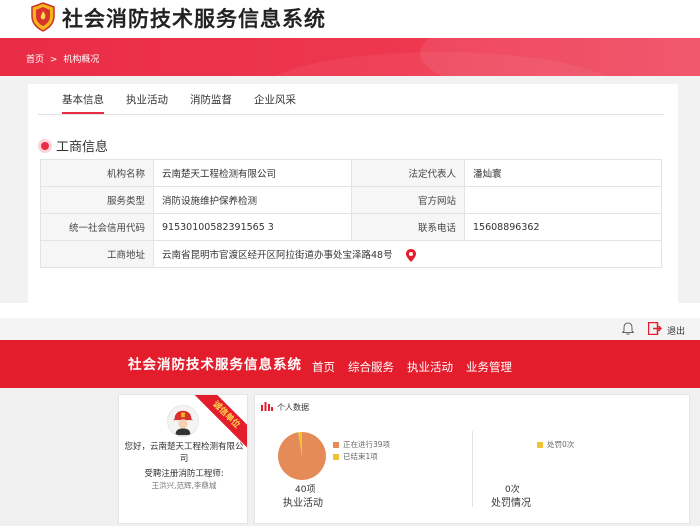  I want to click on breadcrumb-home-link: 首页, so click(35, 60).